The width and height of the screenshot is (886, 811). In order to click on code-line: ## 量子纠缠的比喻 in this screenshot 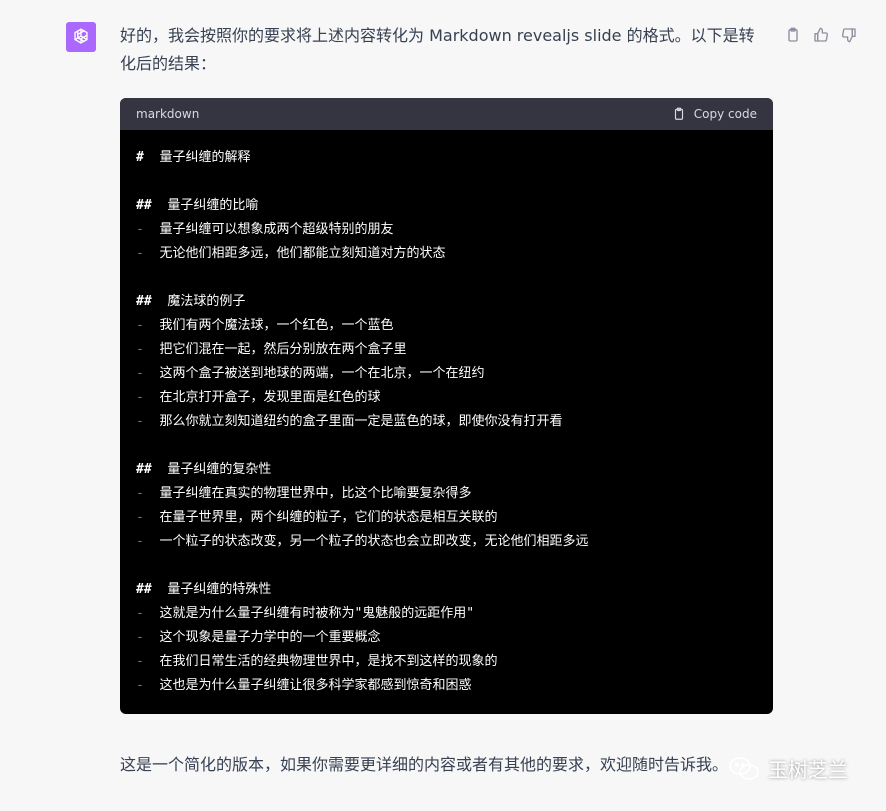, I will do `click(446, 206)`.